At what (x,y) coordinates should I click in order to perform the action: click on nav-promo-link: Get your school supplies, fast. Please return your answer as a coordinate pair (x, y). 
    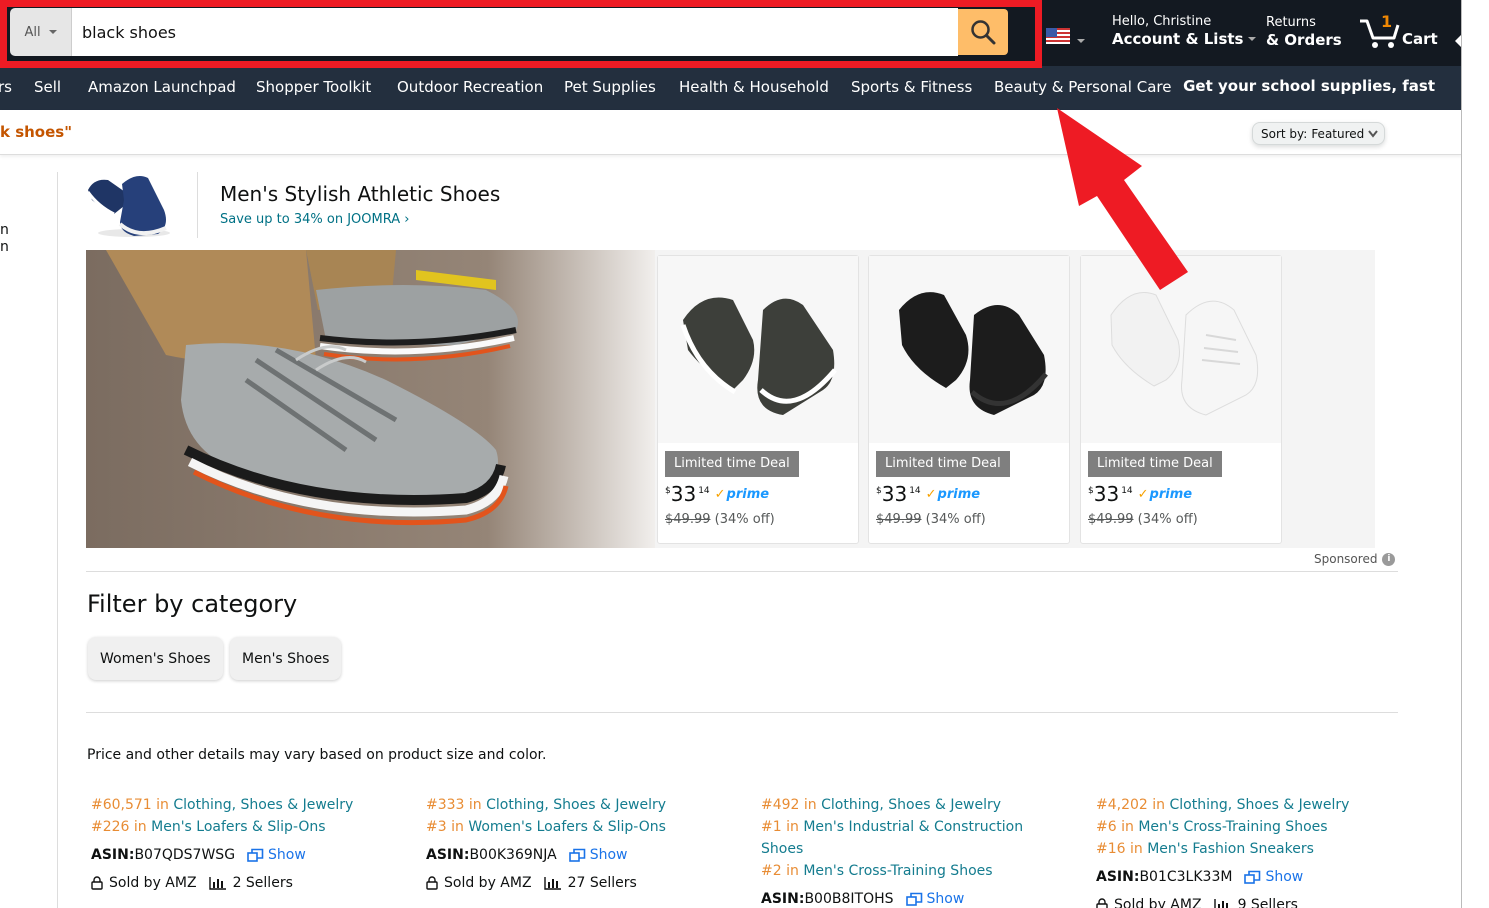
    Looking at the image, I should click on (1309, 86).